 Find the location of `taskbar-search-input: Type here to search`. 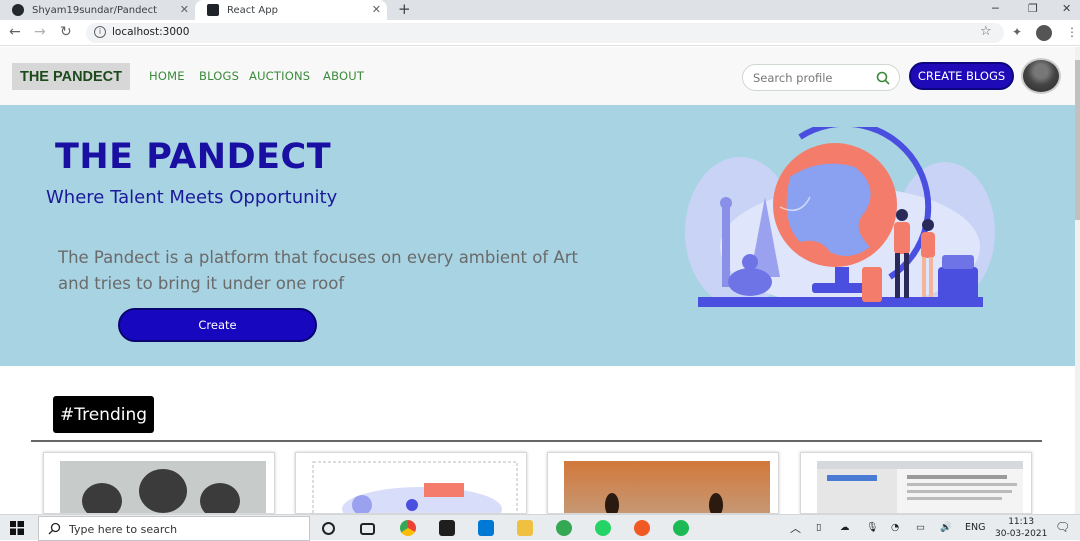

taskbar-search-input: Type here to search is located at coordinates (174, 528).